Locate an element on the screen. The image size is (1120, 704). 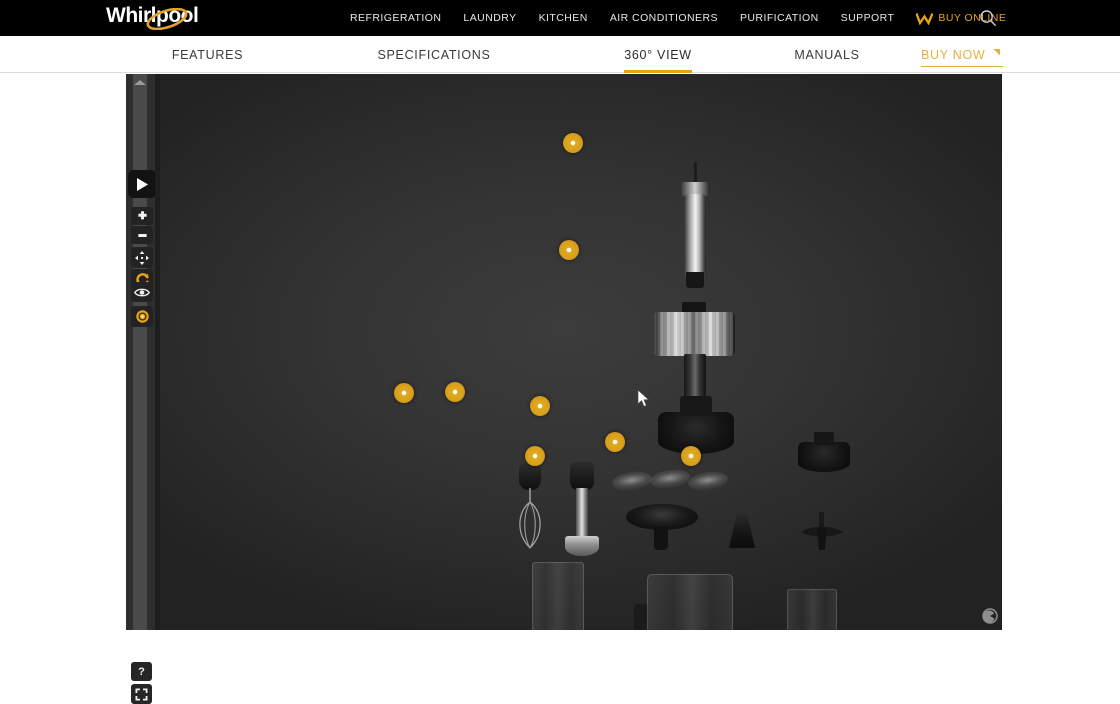
part-coupler-collar is located at coordinates (694, 334).